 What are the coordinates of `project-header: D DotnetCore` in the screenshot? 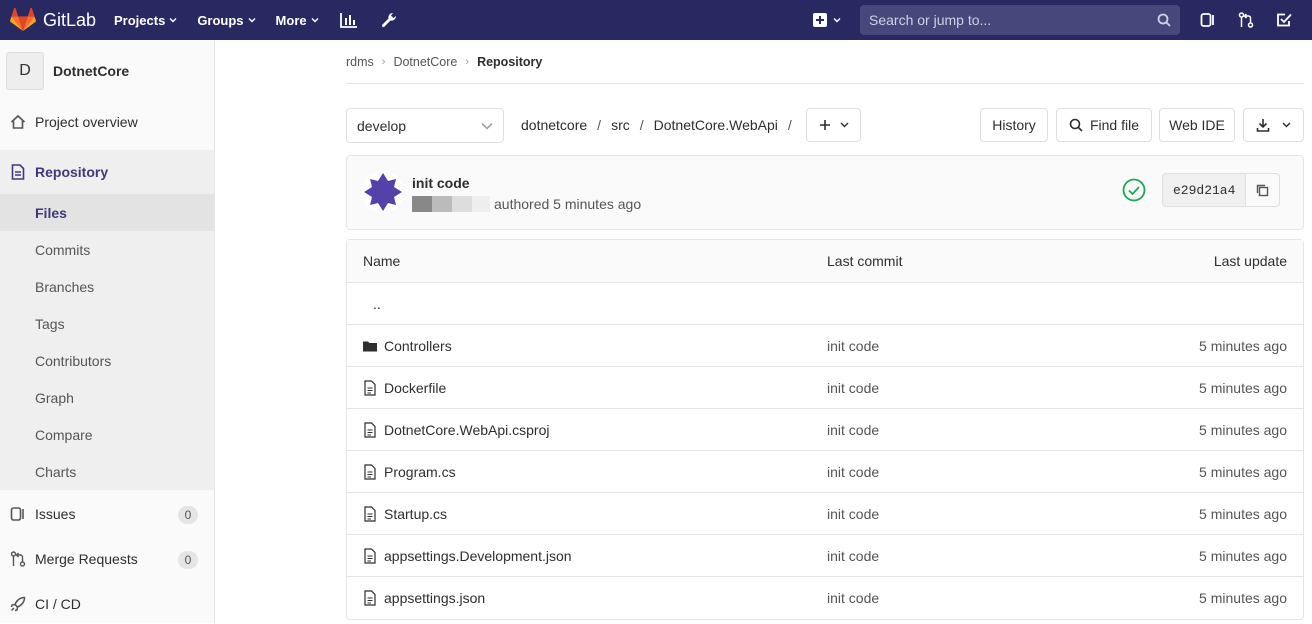 It's located at (107, 71).